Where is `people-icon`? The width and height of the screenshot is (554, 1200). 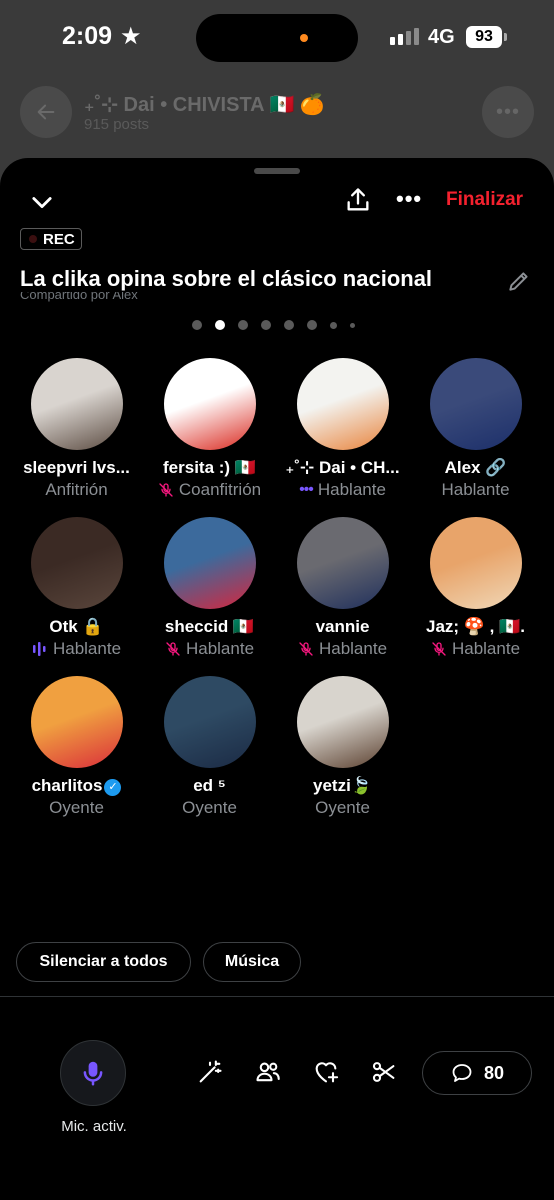 people-icon is located at coordinates (268, 1072).